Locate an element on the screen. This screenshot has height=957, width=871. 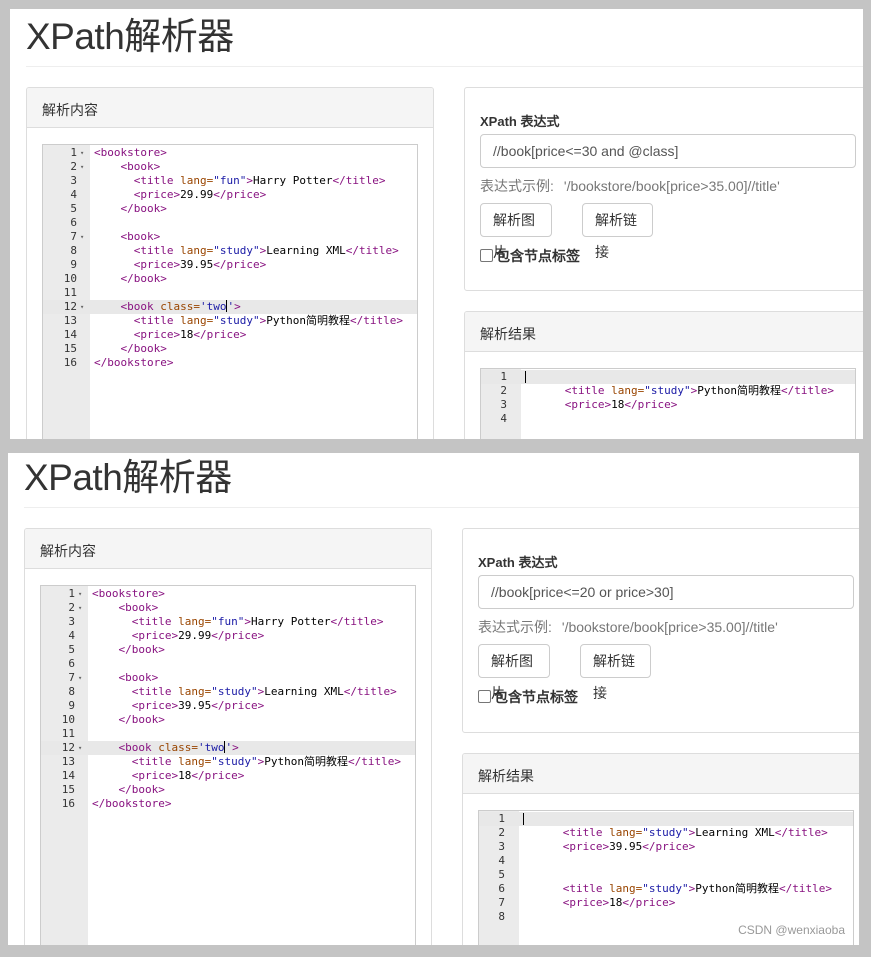
code-line: 7 <price>18</price> is located at coordinates (666, 903).